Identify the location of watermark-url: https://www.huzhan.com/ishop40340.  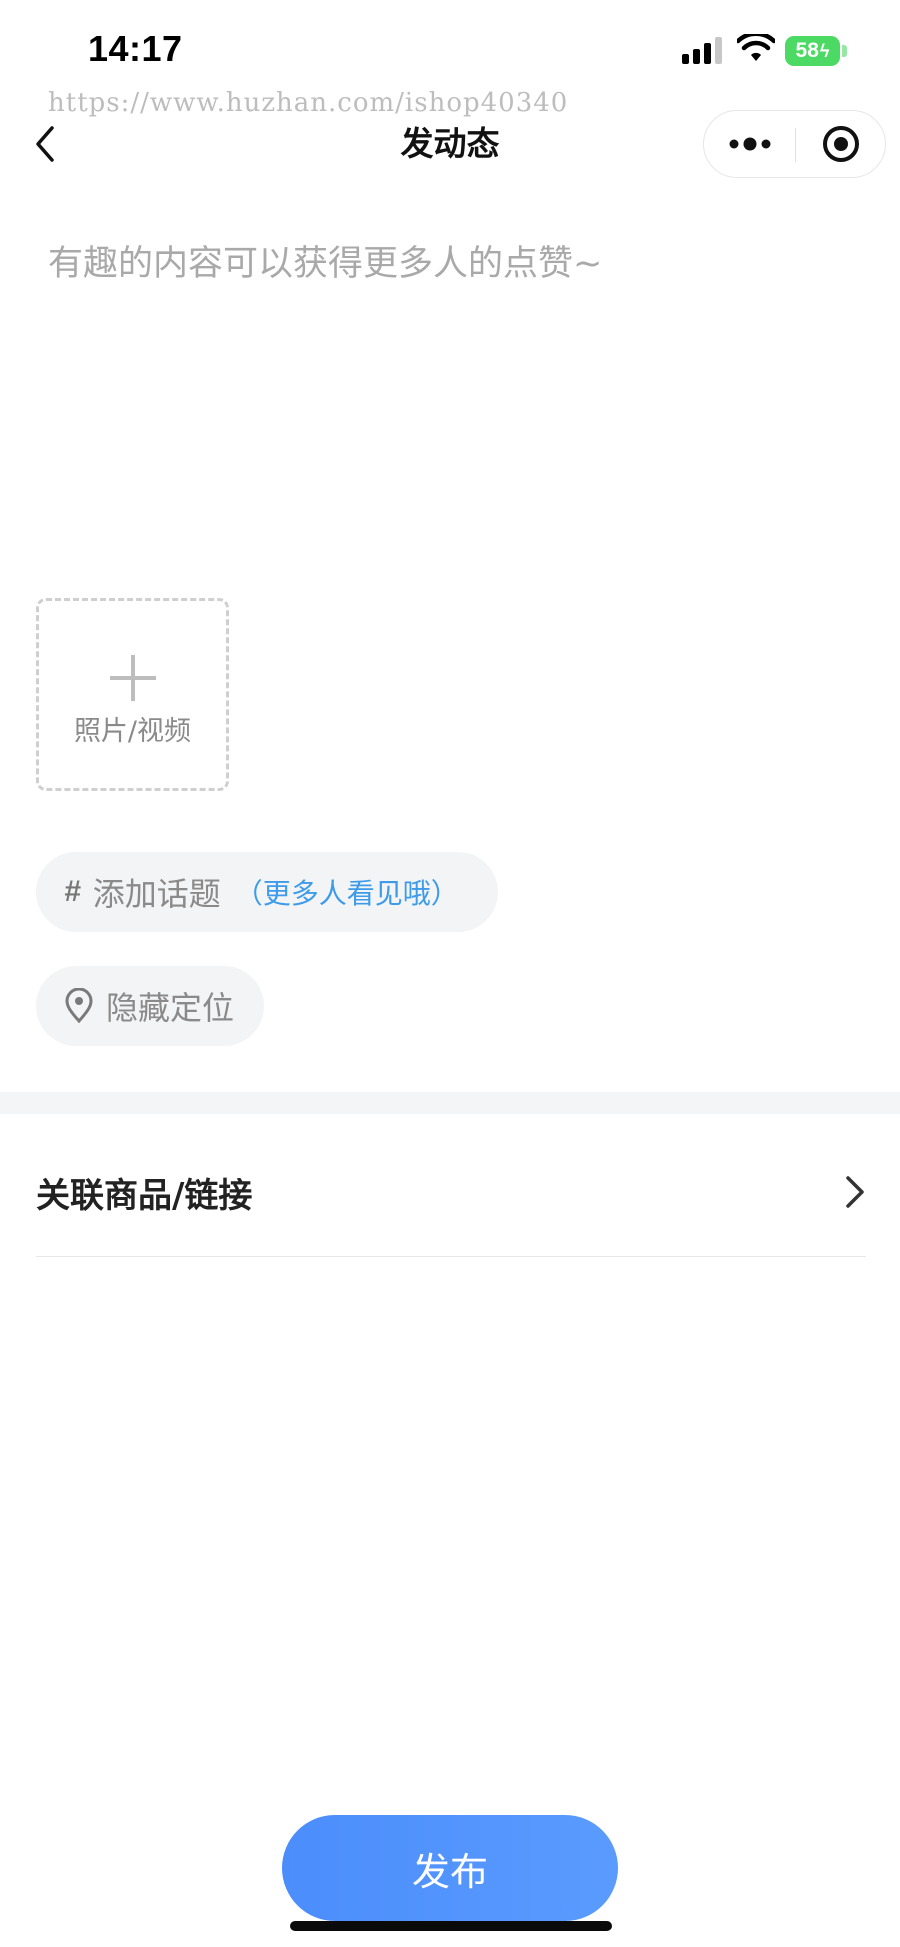
(308, 103).